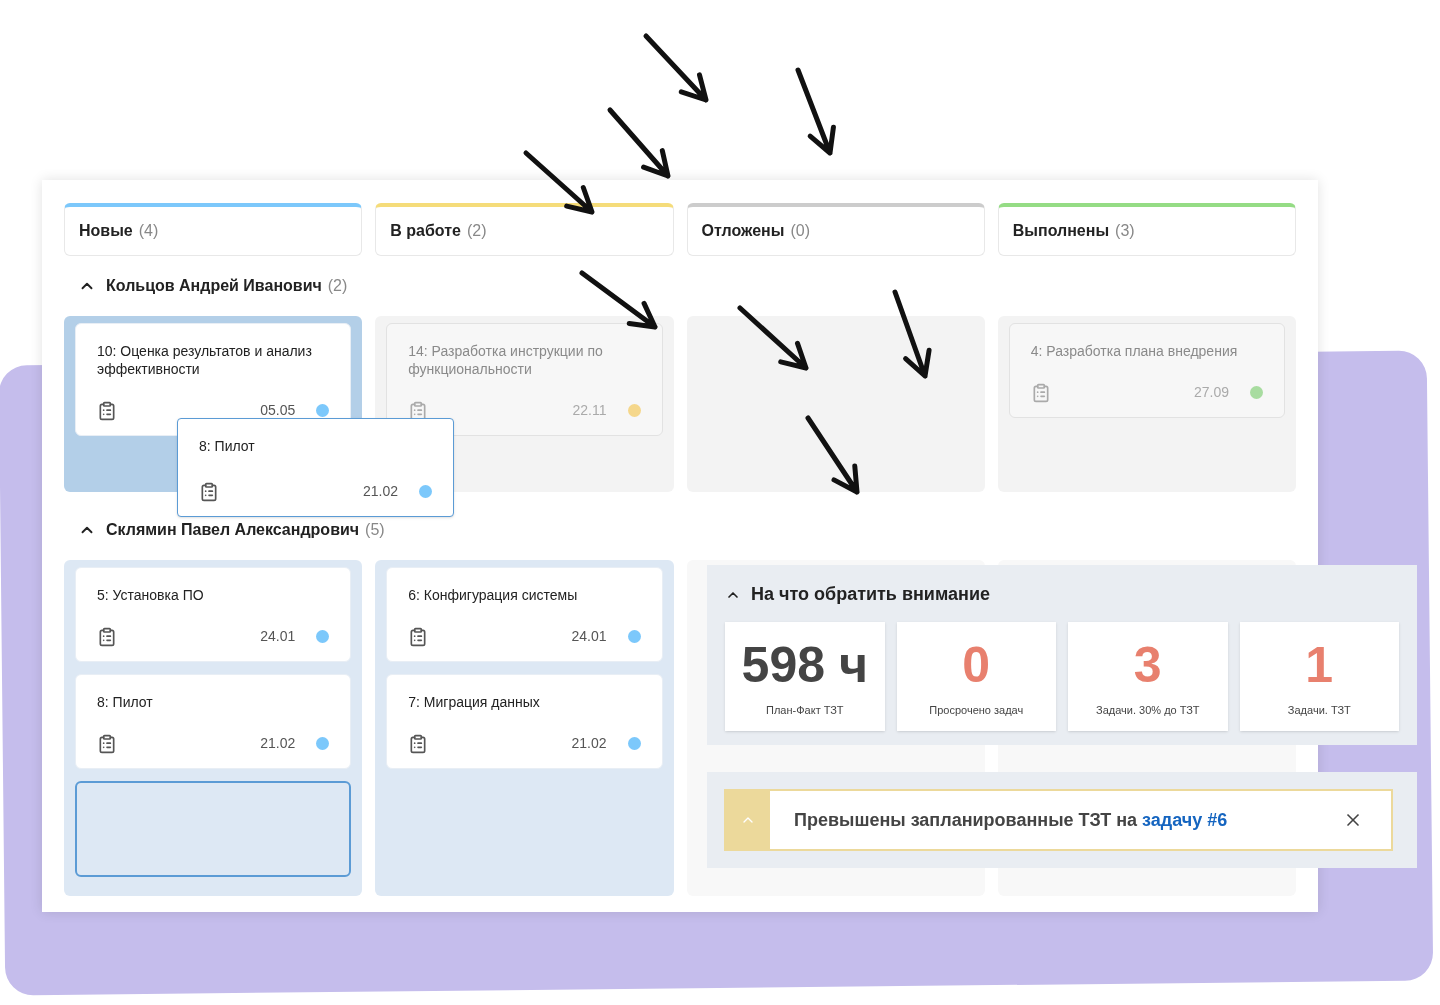 The width and height of the screenshot is (1440, 1005). I want to click on due-date: 22.11, so click(589, 410).